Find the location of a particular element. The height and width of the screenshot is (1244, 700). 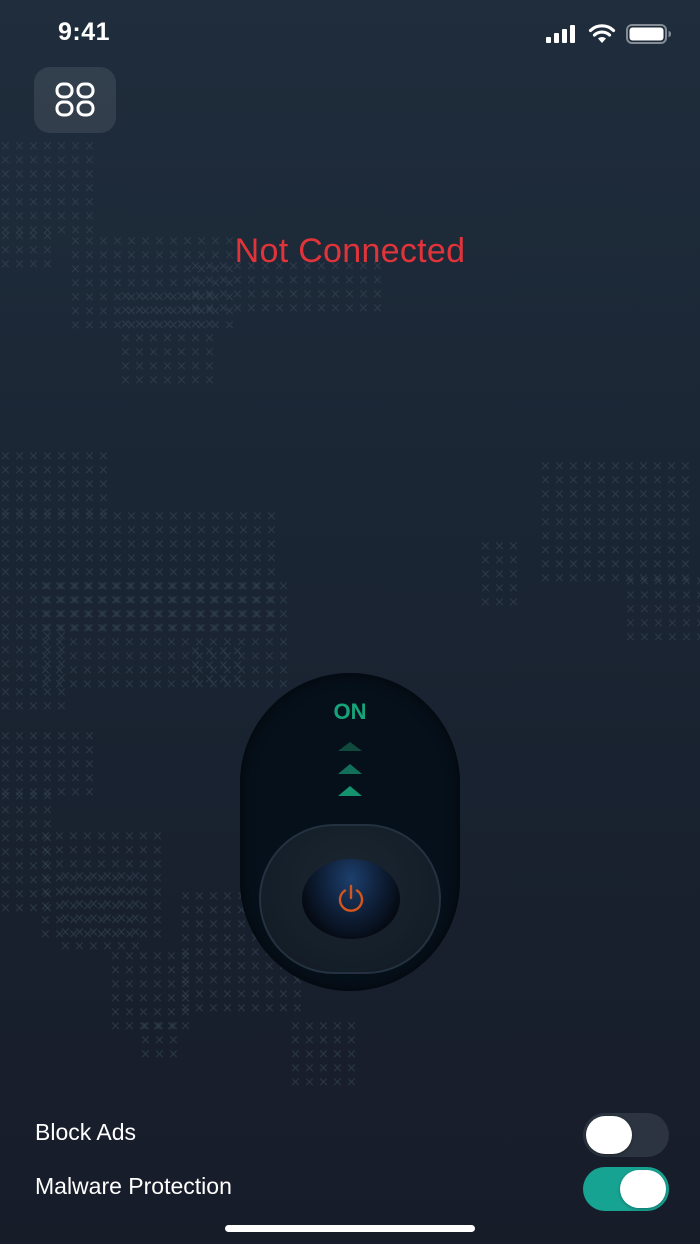

malware-protection-toggle is located at coordinates (626, 1189).